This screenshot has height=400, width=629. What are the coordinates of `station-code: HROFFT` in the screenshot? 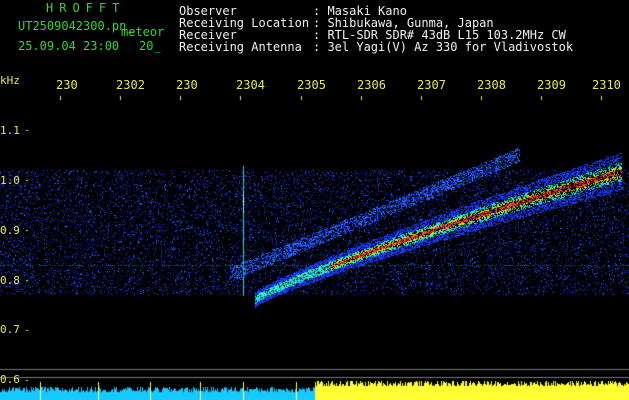 It's located at (86, 8).